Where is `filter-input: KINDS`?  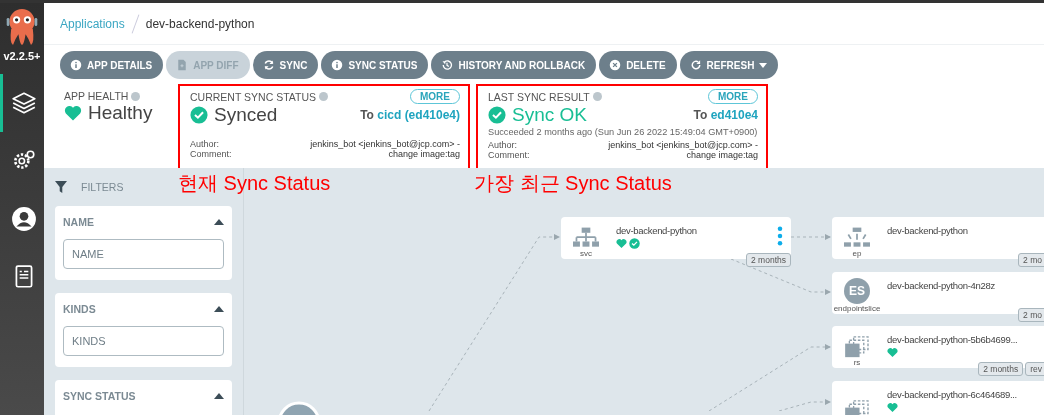
filter-input: KINDS is located at coordinates (143, 341).